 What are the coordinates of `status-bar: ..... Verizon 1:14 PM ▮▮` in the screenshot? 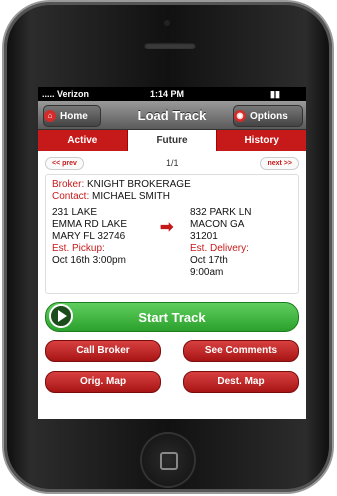 It's located at (172, 94).